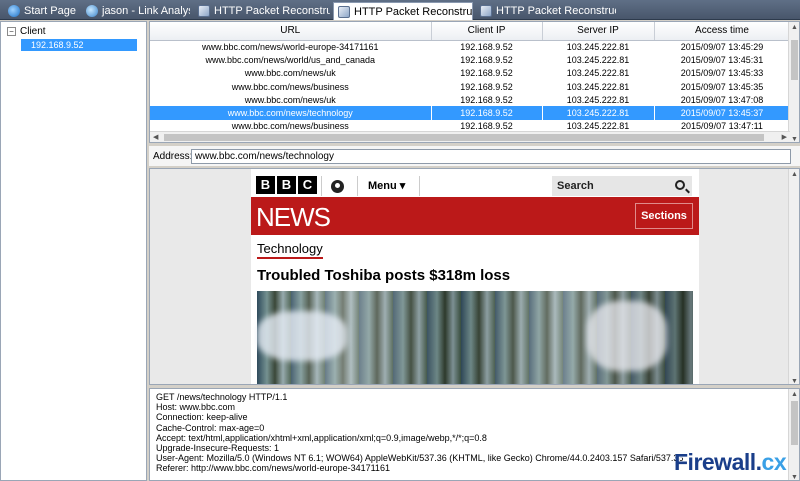 The width and height of the screenshot is (800, 481). I want to click on search-box: Search, so click(622, 186).